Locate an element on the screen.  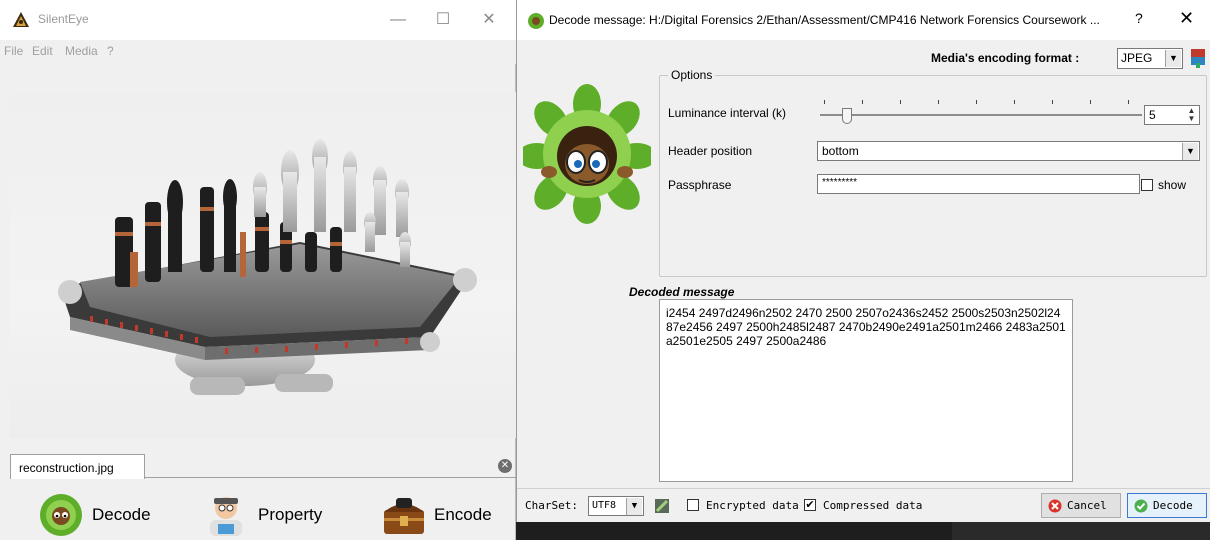
header-position-label: Header position is located at coordinates (710, 151).